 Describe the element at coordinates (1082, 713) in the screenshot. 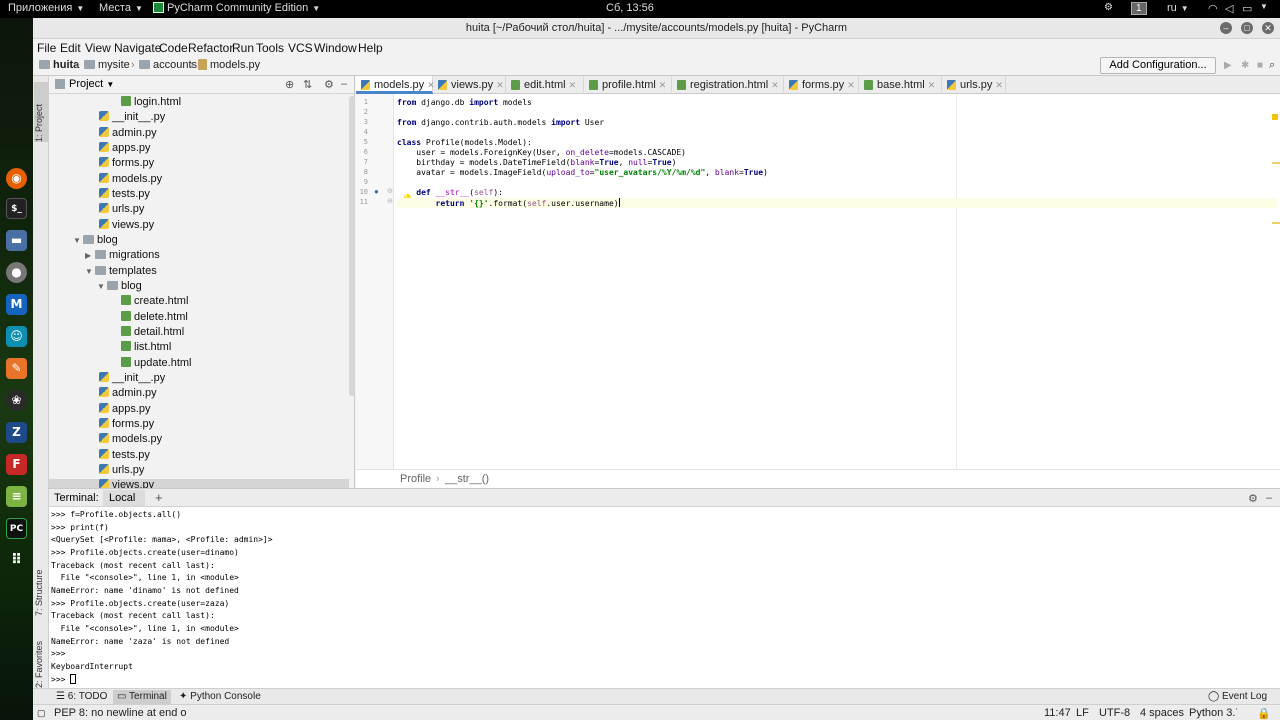

I see `line-separator: LF` at that location.